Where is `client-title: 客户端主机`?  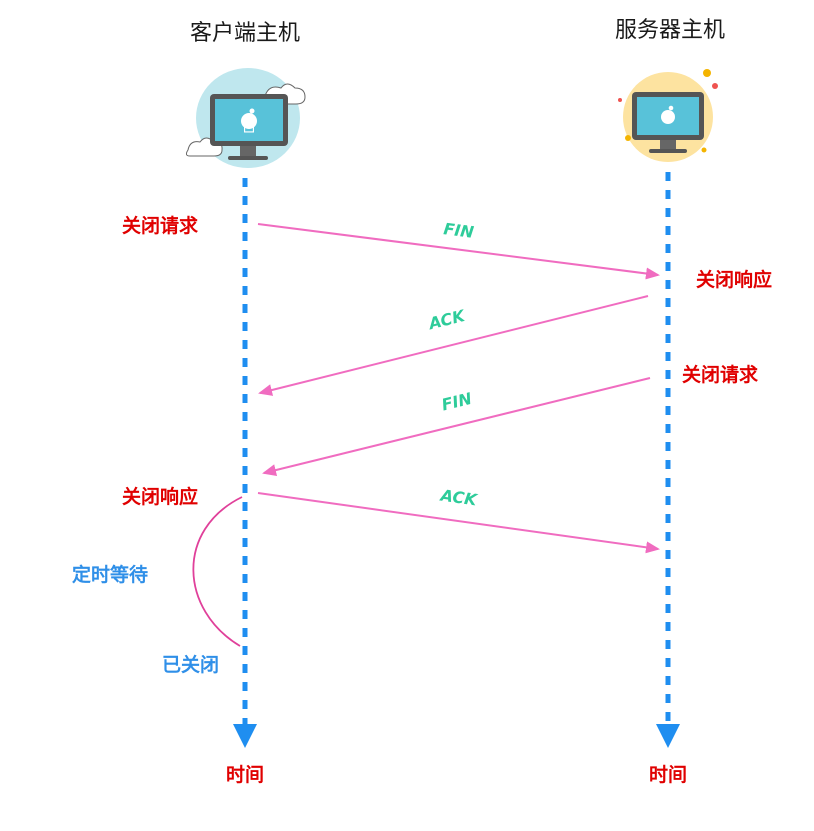
client-title: 客户端主机 is located at coordinates (245, 33).